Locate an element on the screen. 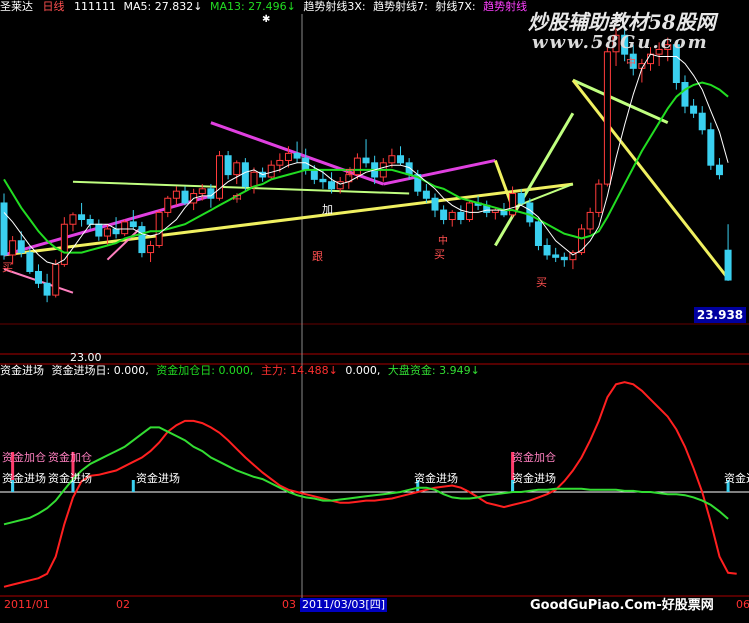 The image size is (749, 623). enter-day-label: 资金进场日: is located at coordinates (81, 370).